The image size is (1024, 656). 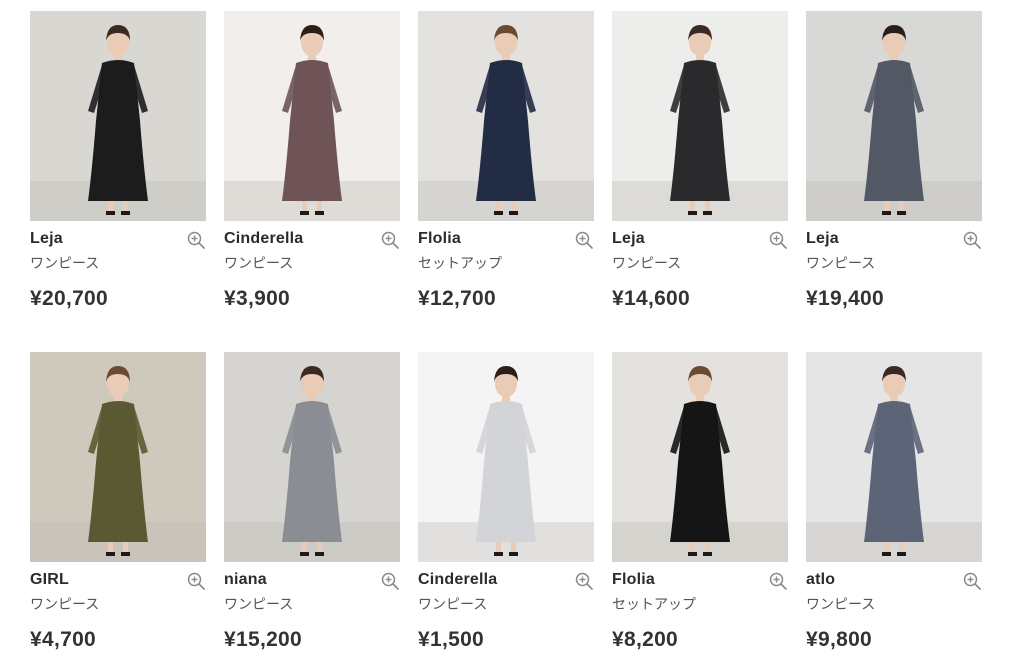 What do you see at coordinates (263, 639) in the screenshot?
I see `product-price: ¥15,200` at bounding box center [263, 639].